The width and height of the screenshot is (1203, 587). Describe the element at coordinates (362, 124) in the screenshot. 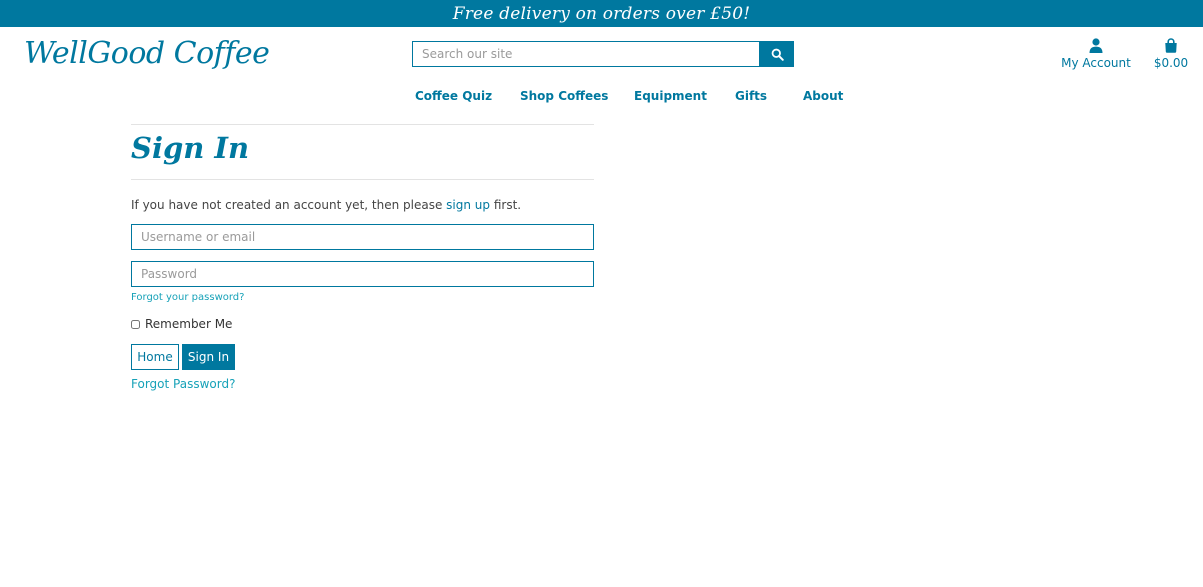

I see `title-divider-top` at that location.